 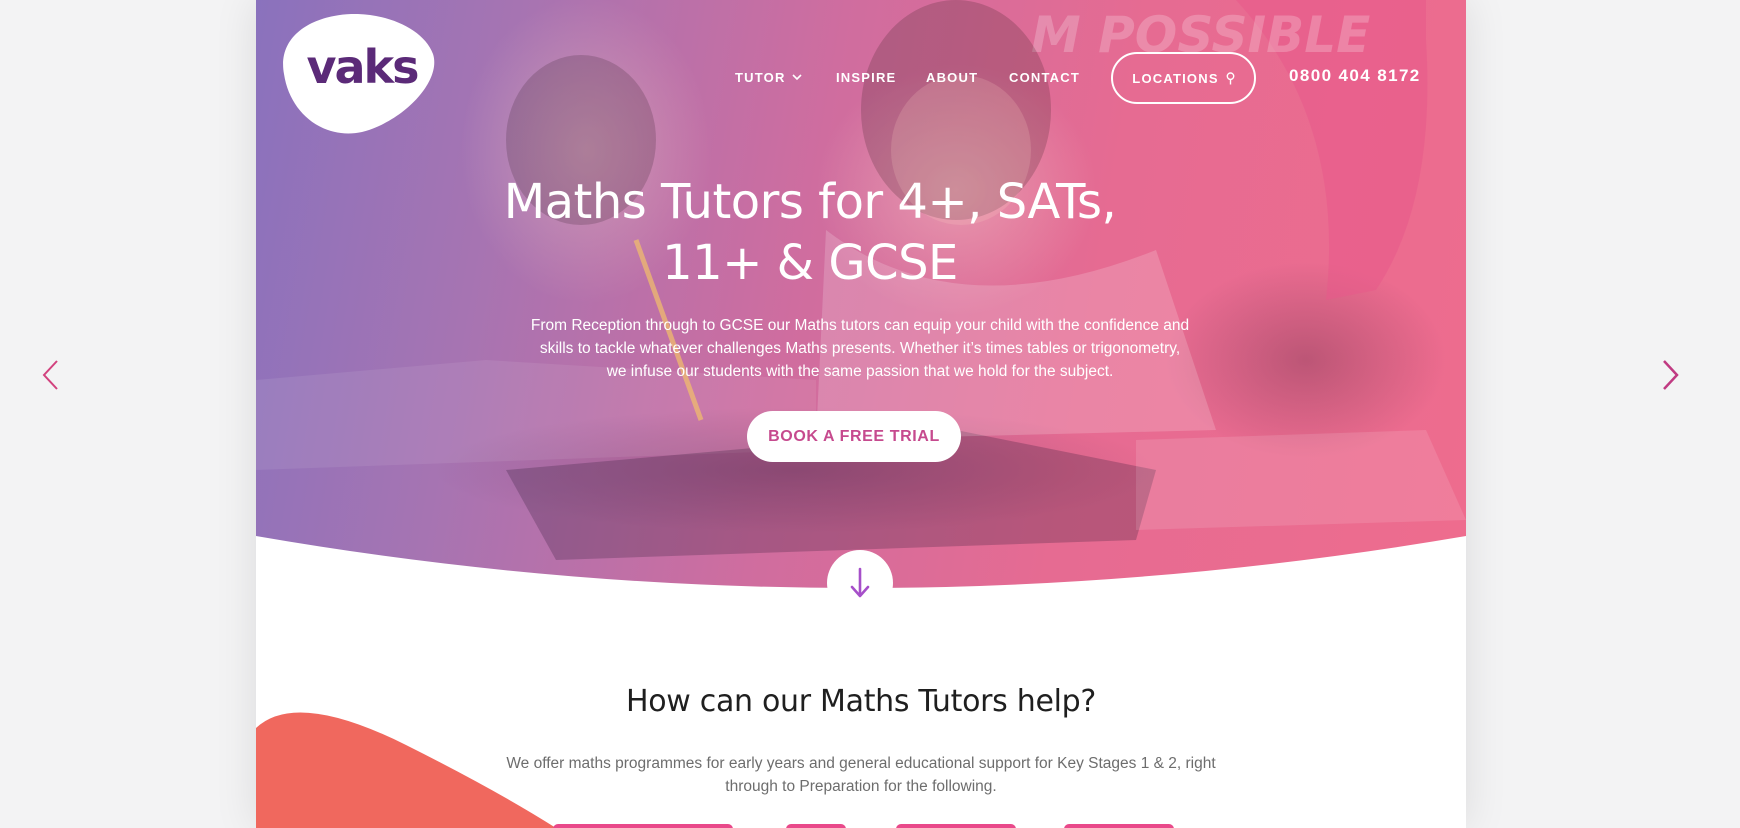 I want to click on map-pin-icon, so click(x=1230, y=77).